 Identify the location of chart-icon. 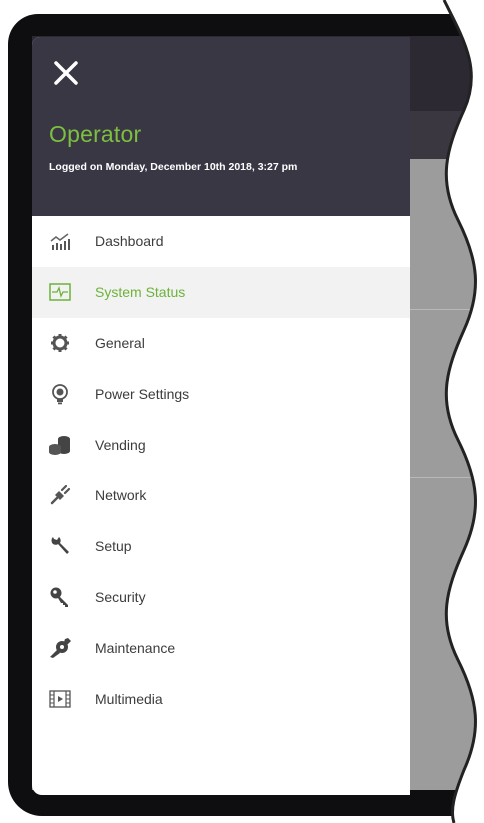
(60, 241).